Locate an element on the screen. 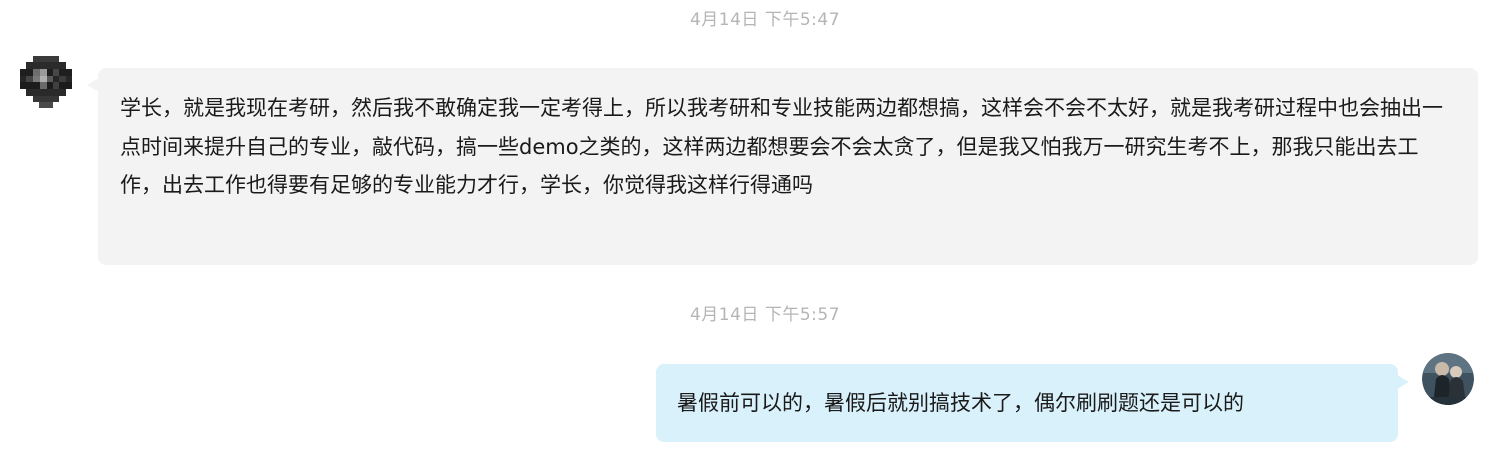  outgoing-message-bubble: 暑假前可以的，暑假后就别搞技术了，偶尔刷刷题还是可以的 is located at coordinates (1032, 403).